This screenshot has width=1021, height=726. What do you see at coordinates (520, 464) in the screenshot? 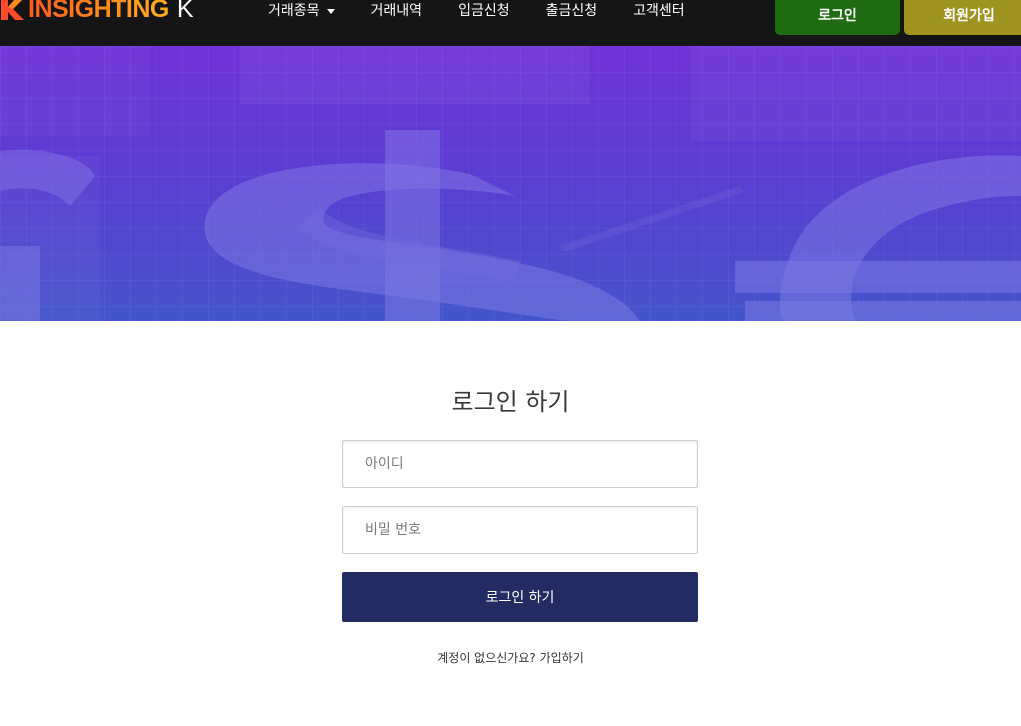
I see `user-id-input` at bounding box center [520, 464].